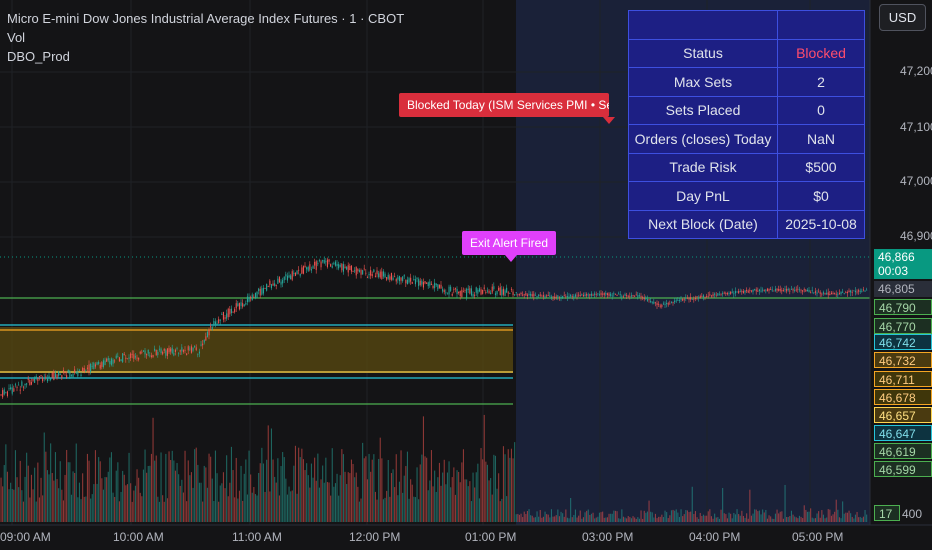  I want to click on price-tag: 46,770, so click(903, 326).